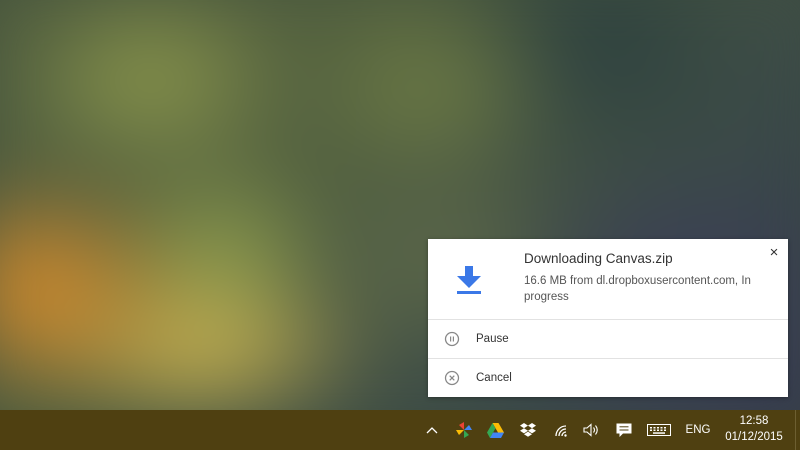 Image resolution: width=800 pixels, height=450 pixels. I want to click on close-button: ×, so click(774, 253).